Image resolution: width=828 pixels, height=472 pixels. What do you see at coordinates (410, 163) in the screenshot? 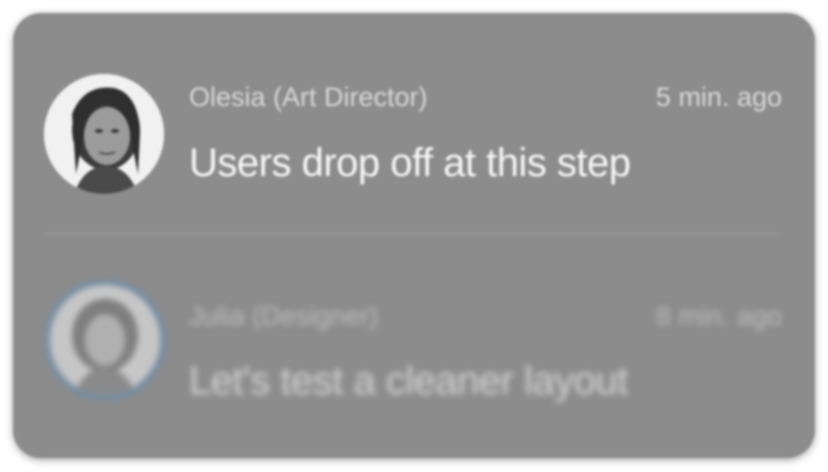
I see `message-text: Users drop off at this step` at bounding box center [410, 163].